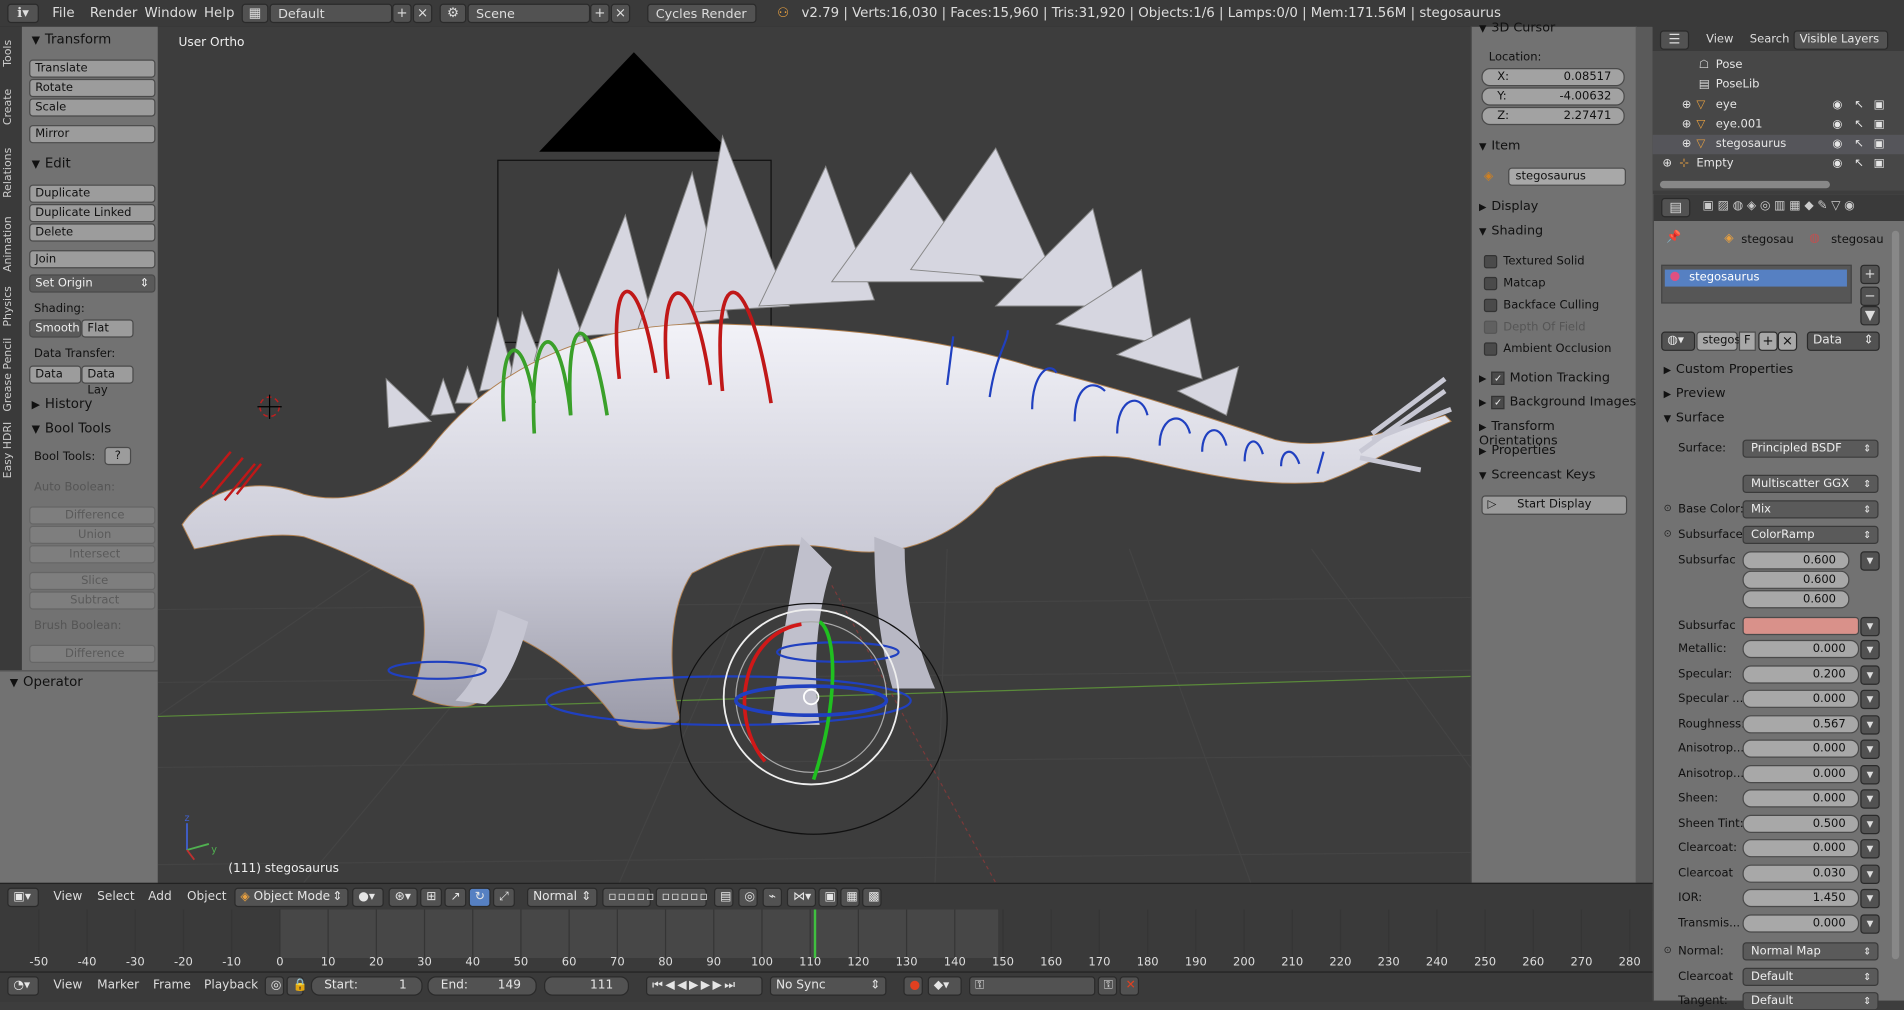  What do you see at coordinates (1801, 674) in the screenshot?
I see `shader-param-field: 0.200` at bounding box center [1801, 674].